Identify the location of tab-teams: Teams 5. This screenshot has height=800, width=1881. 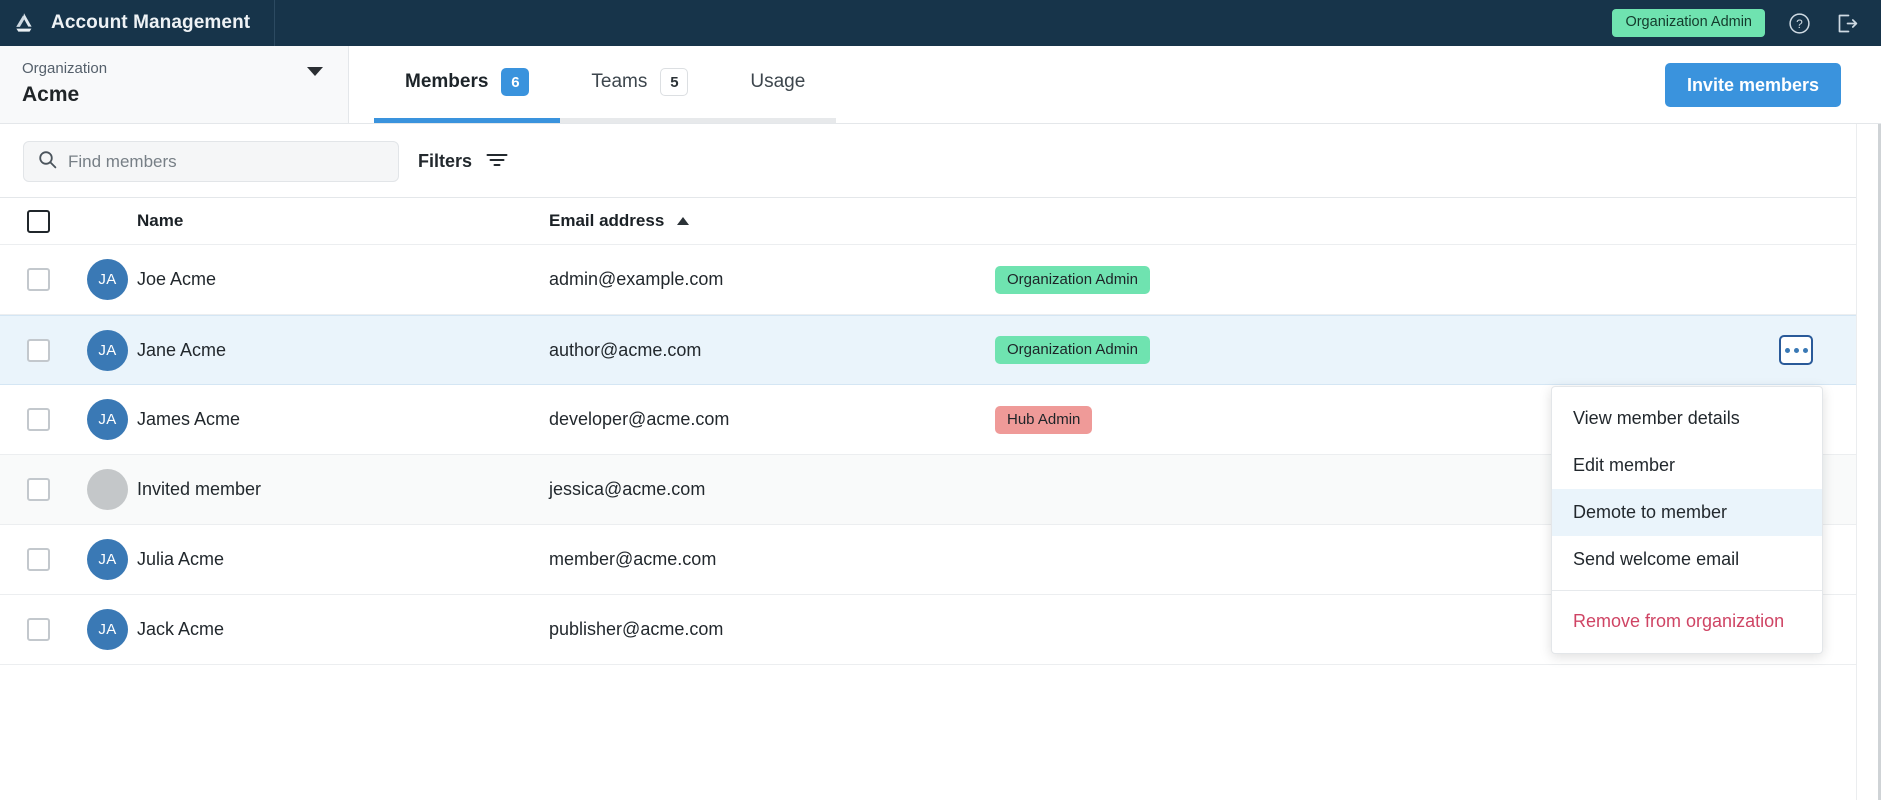
(640, 84).